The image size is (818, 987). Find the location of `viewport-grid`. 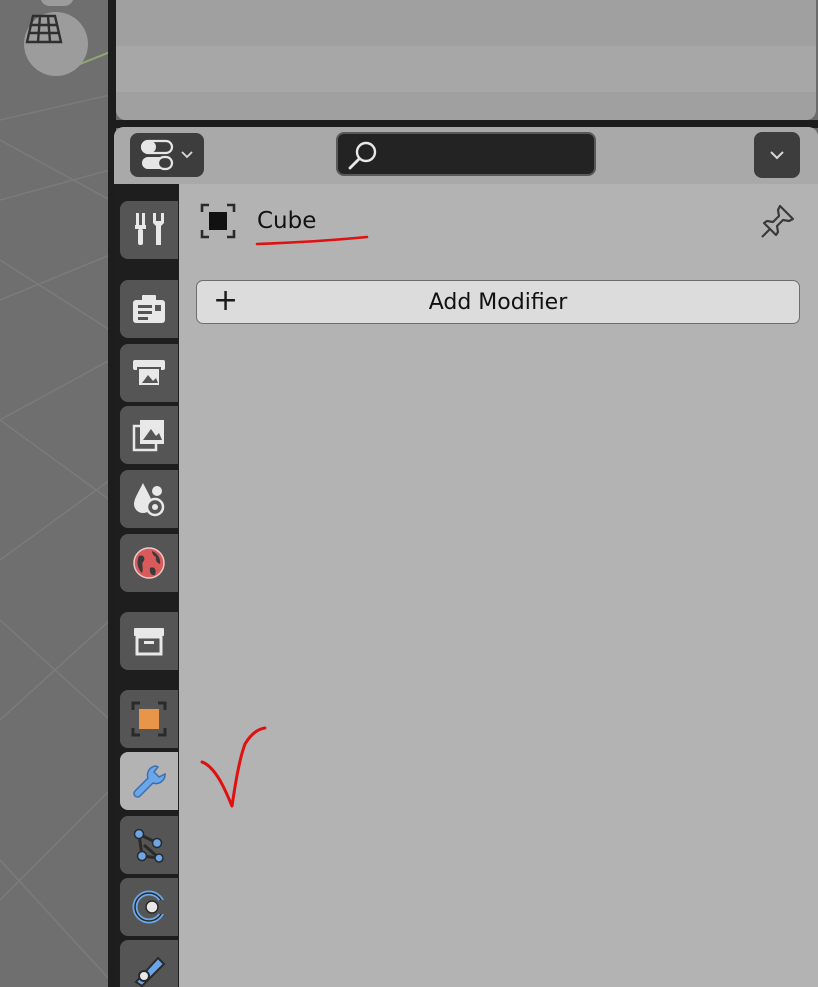

viewport-grid is located at coordinates (55, 516).